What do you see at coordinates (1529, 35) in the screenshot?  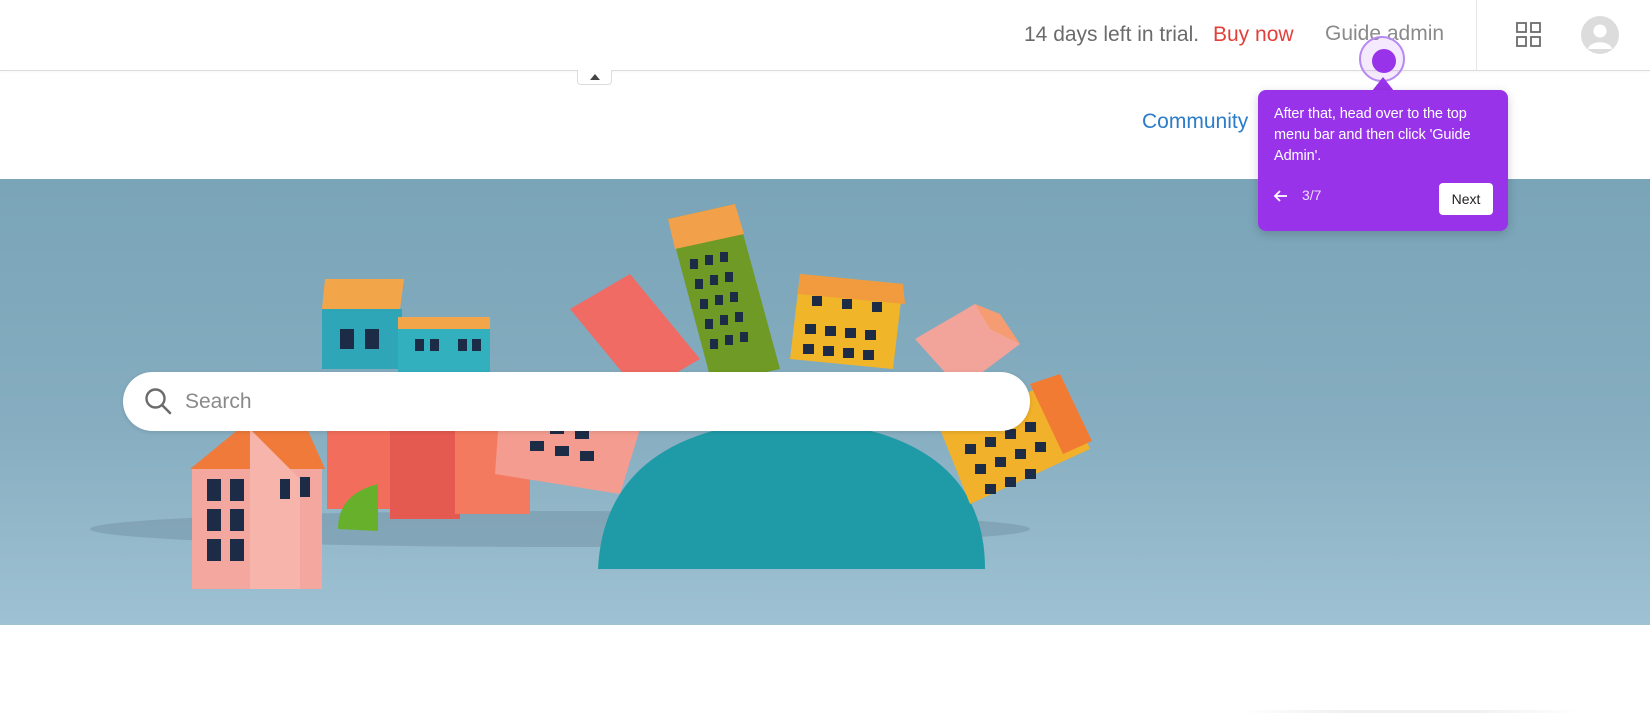 I see `grid-icon` at bounding box center [1529, 35].